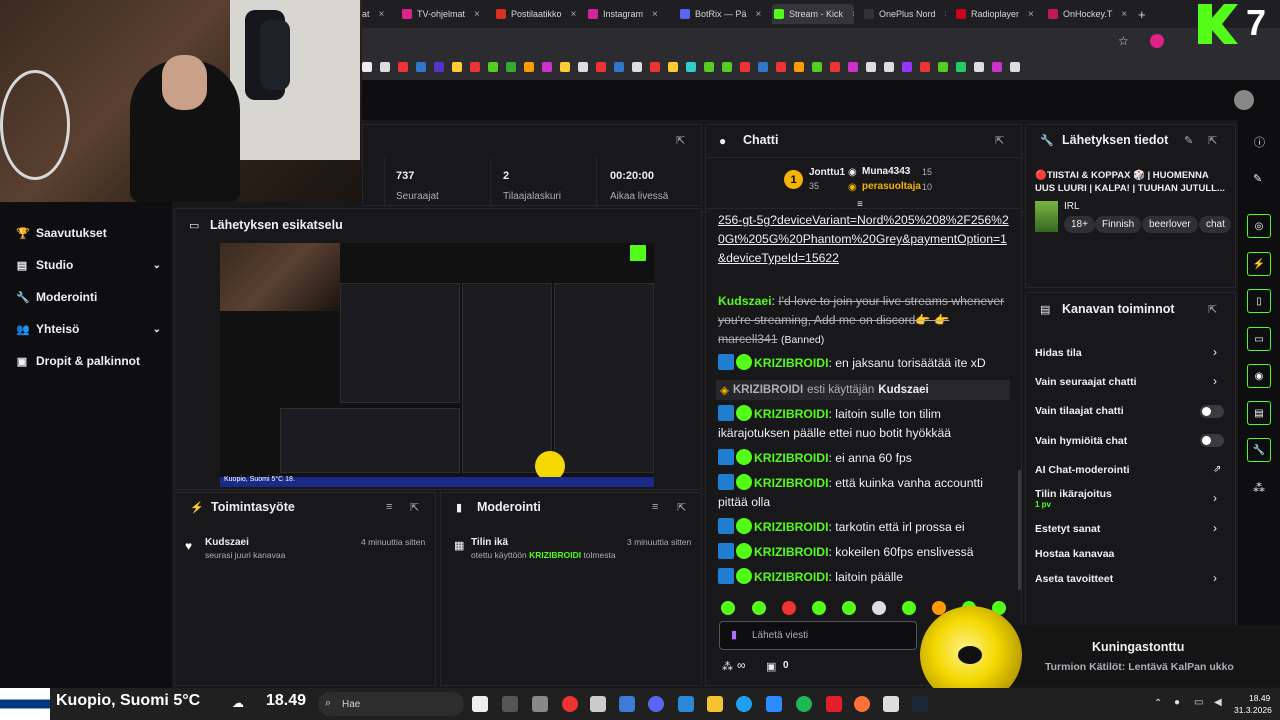  I want to click on browser-tab: BotRix — Pä ×, so click(722, 14).